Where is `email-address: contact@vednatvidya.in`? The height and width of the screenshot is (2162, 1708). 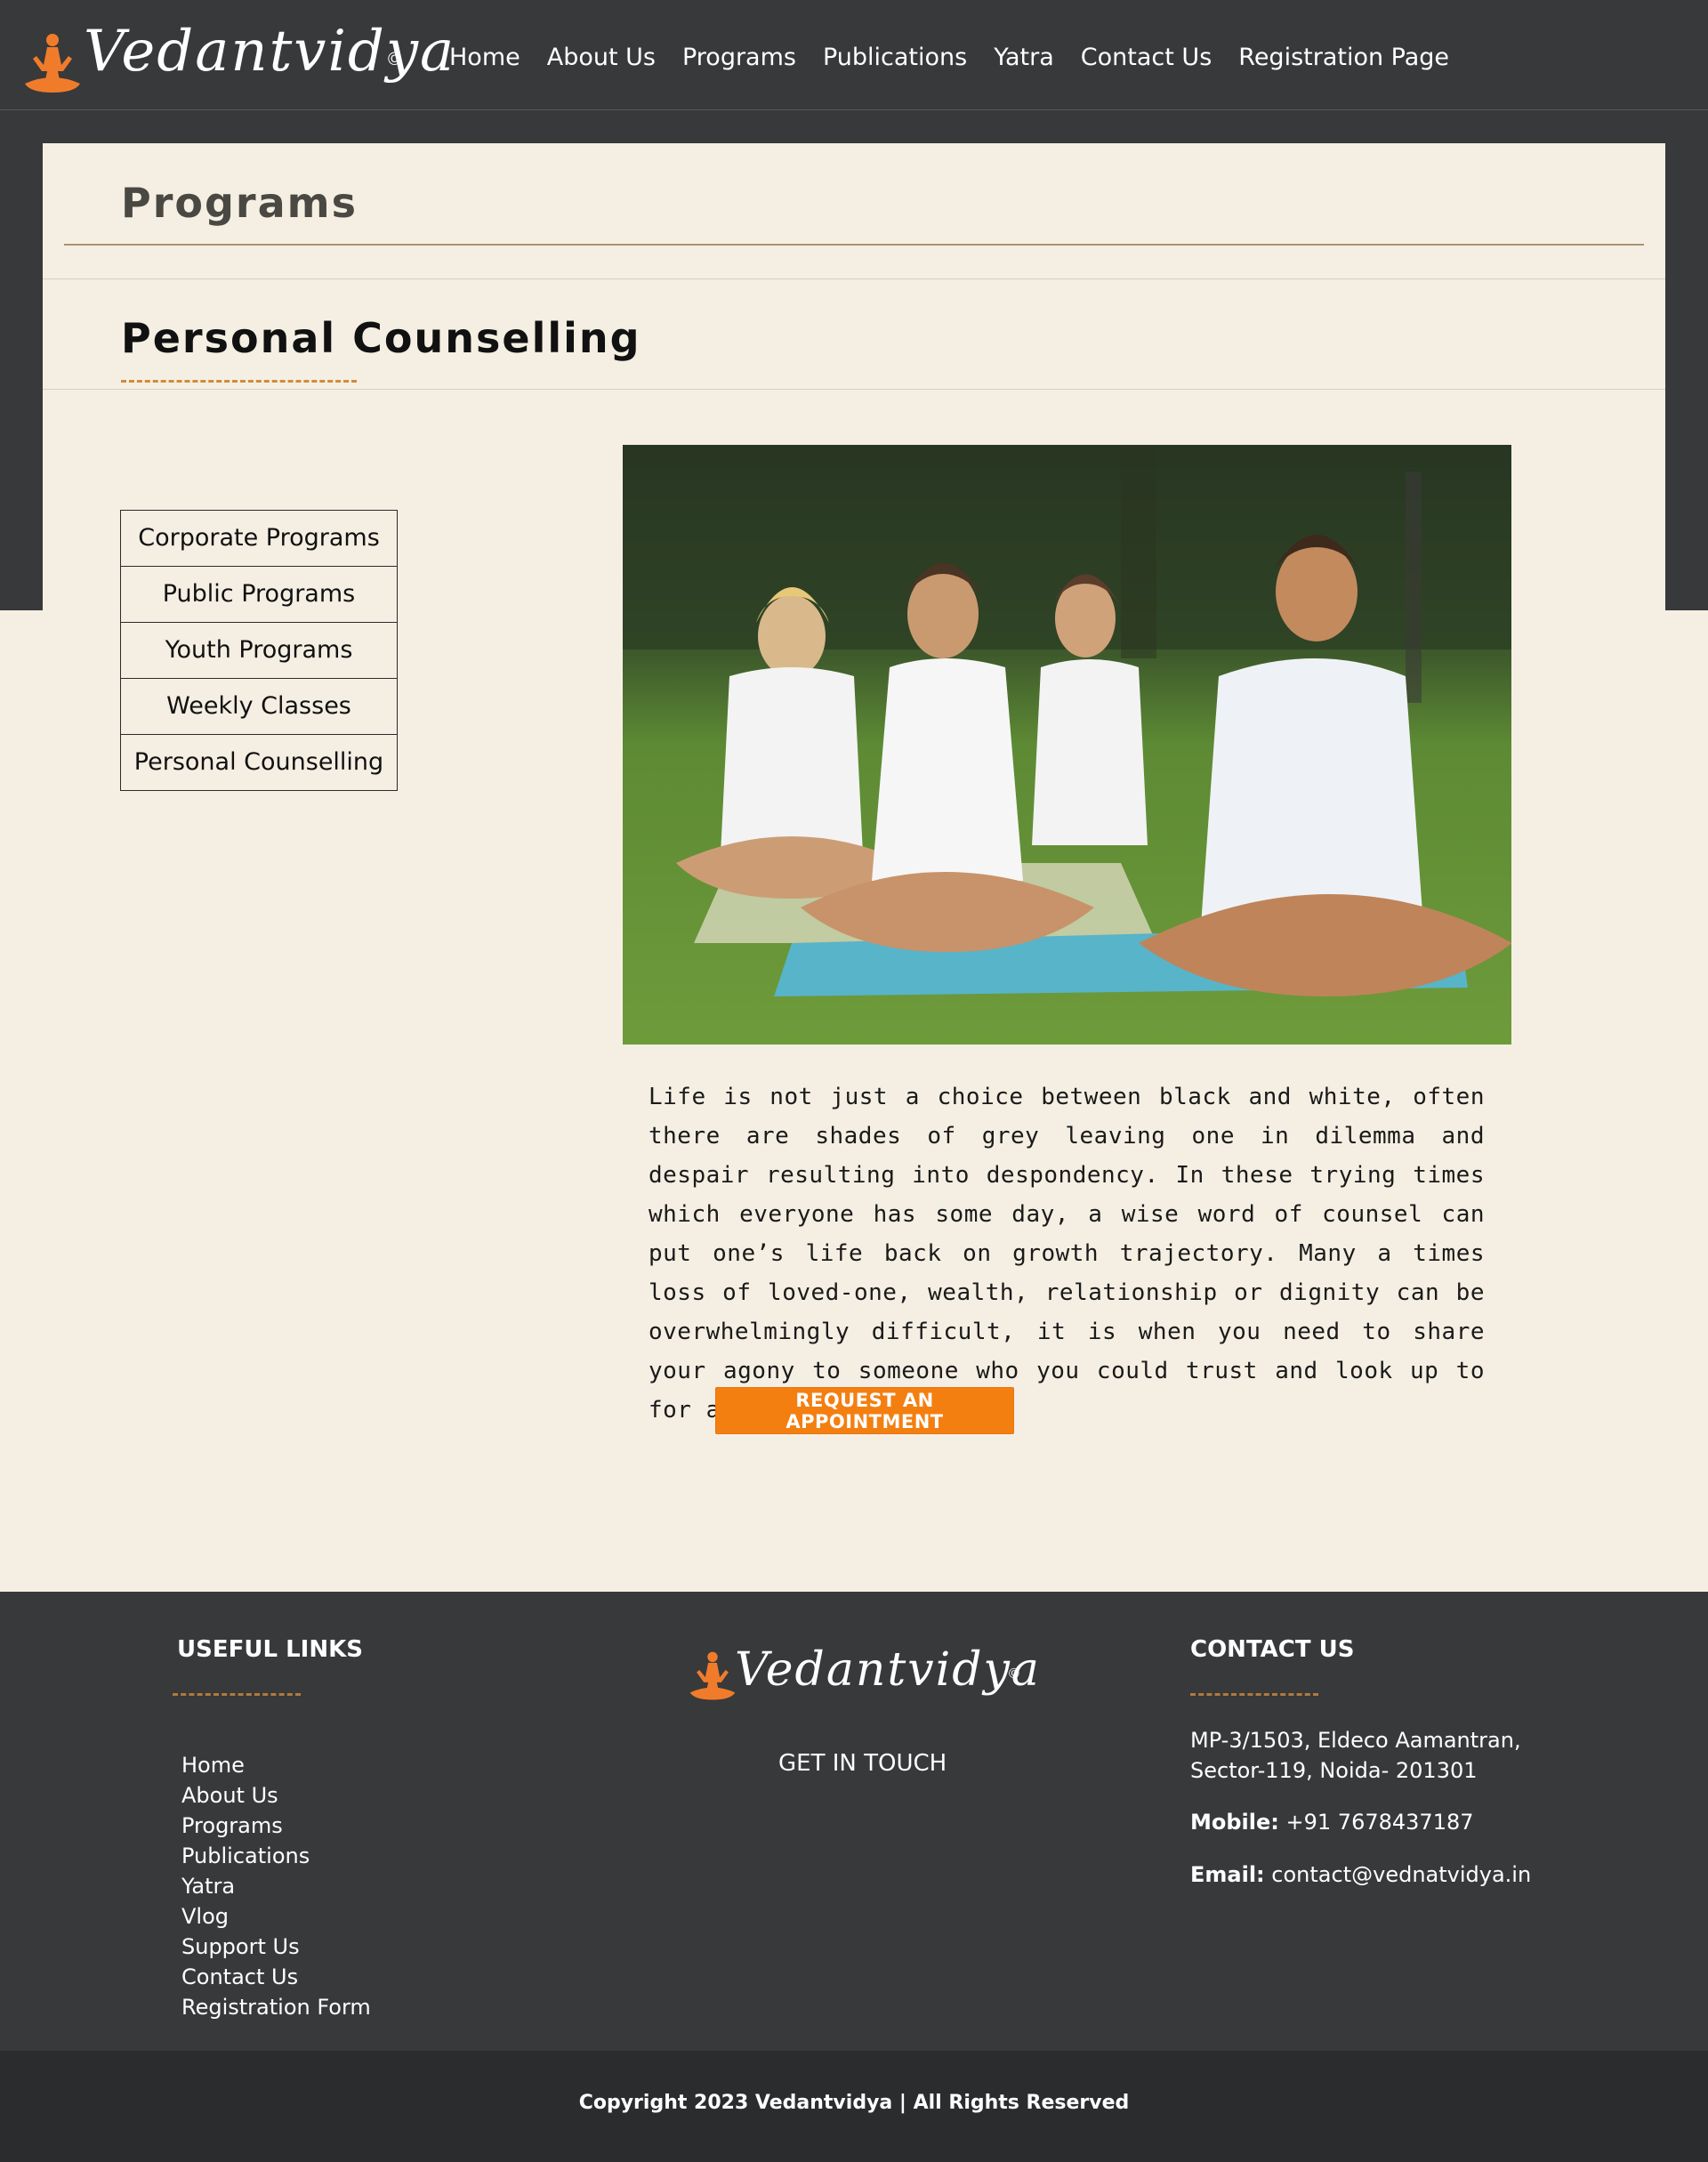 email-address: contact@vednatvidya.in is located at coordinates (1401, 1874).